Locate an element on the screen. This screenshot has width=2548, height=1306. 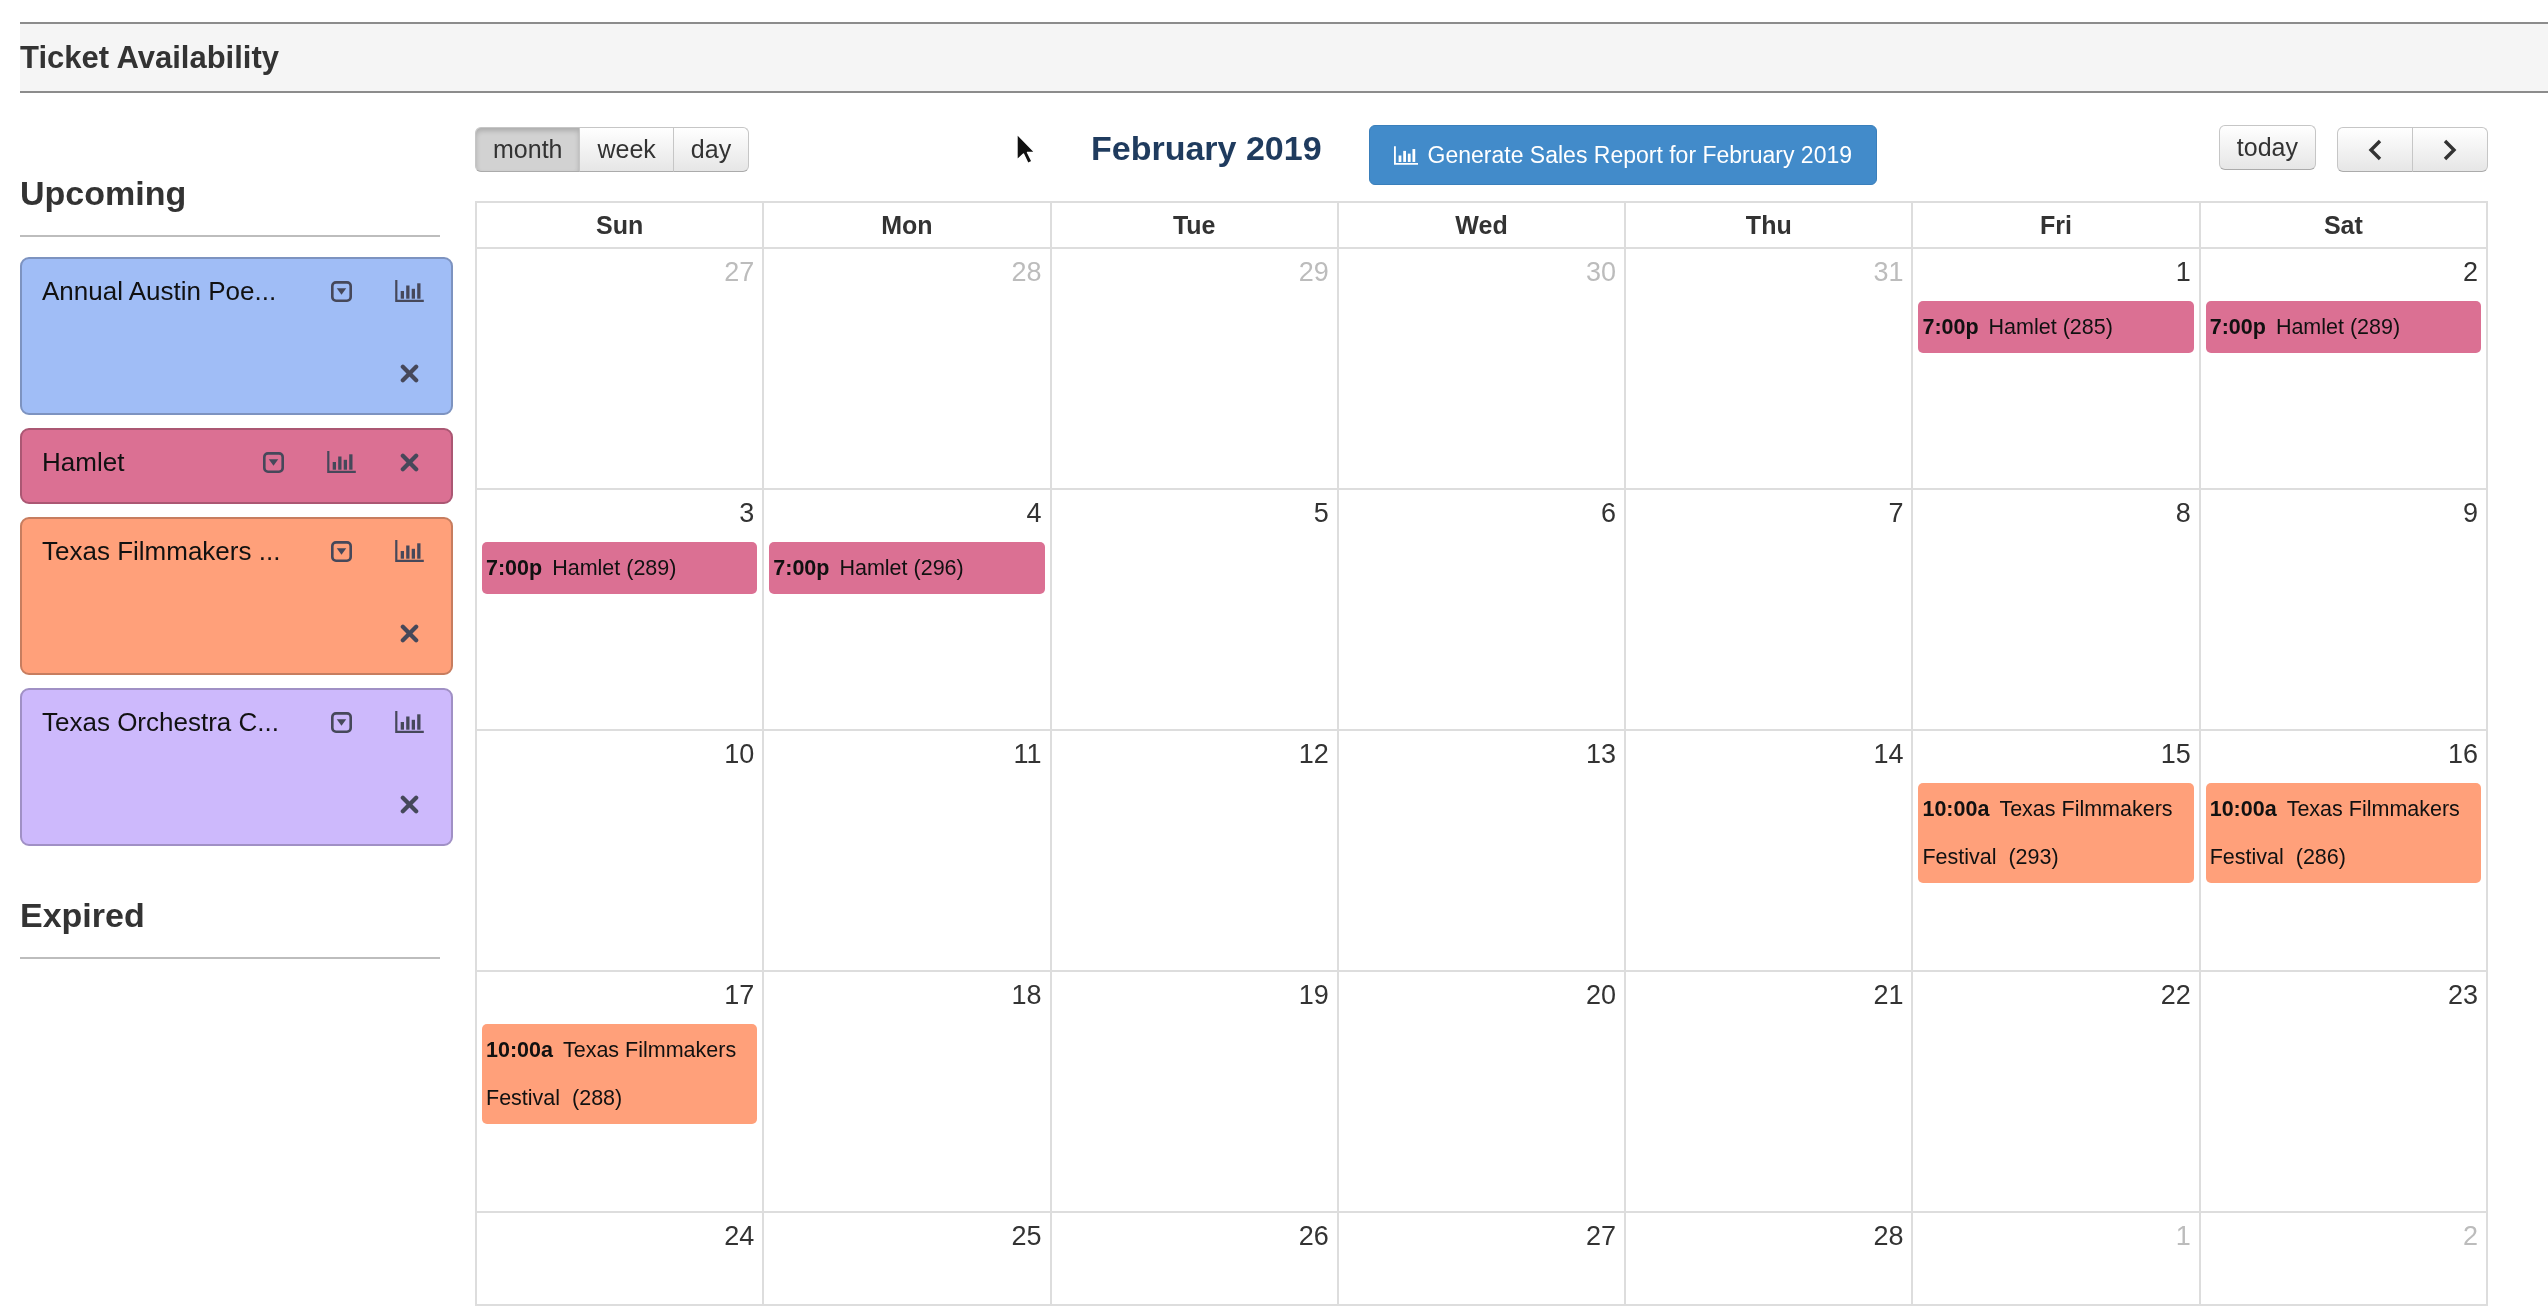
weekday-label: Sun is located at coordinates (620, 225).